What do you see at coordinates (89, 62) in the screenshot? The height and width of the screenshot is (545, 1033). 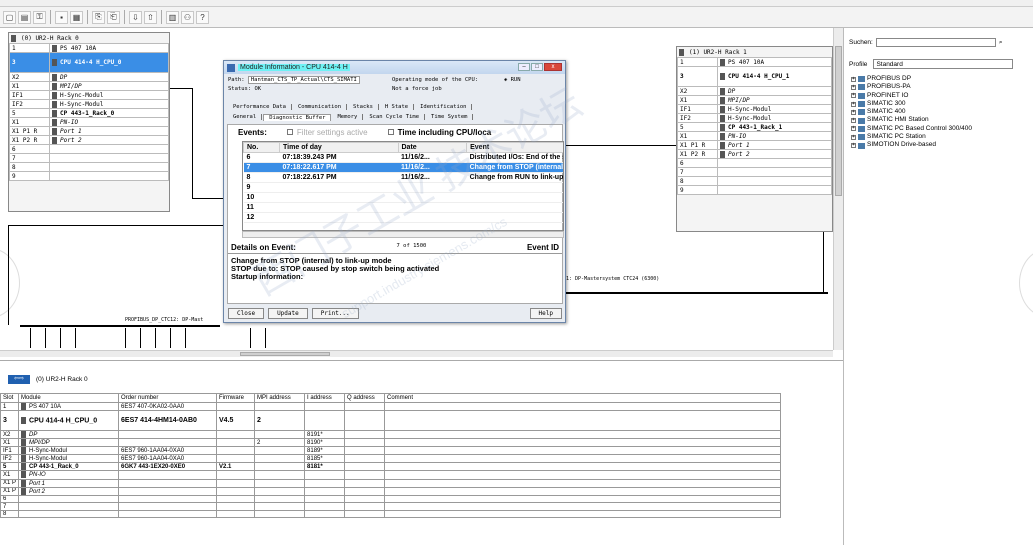 I see `rack-row: 3 CPU 414-4 H_CPU_0` at bounding box center [89, 62].